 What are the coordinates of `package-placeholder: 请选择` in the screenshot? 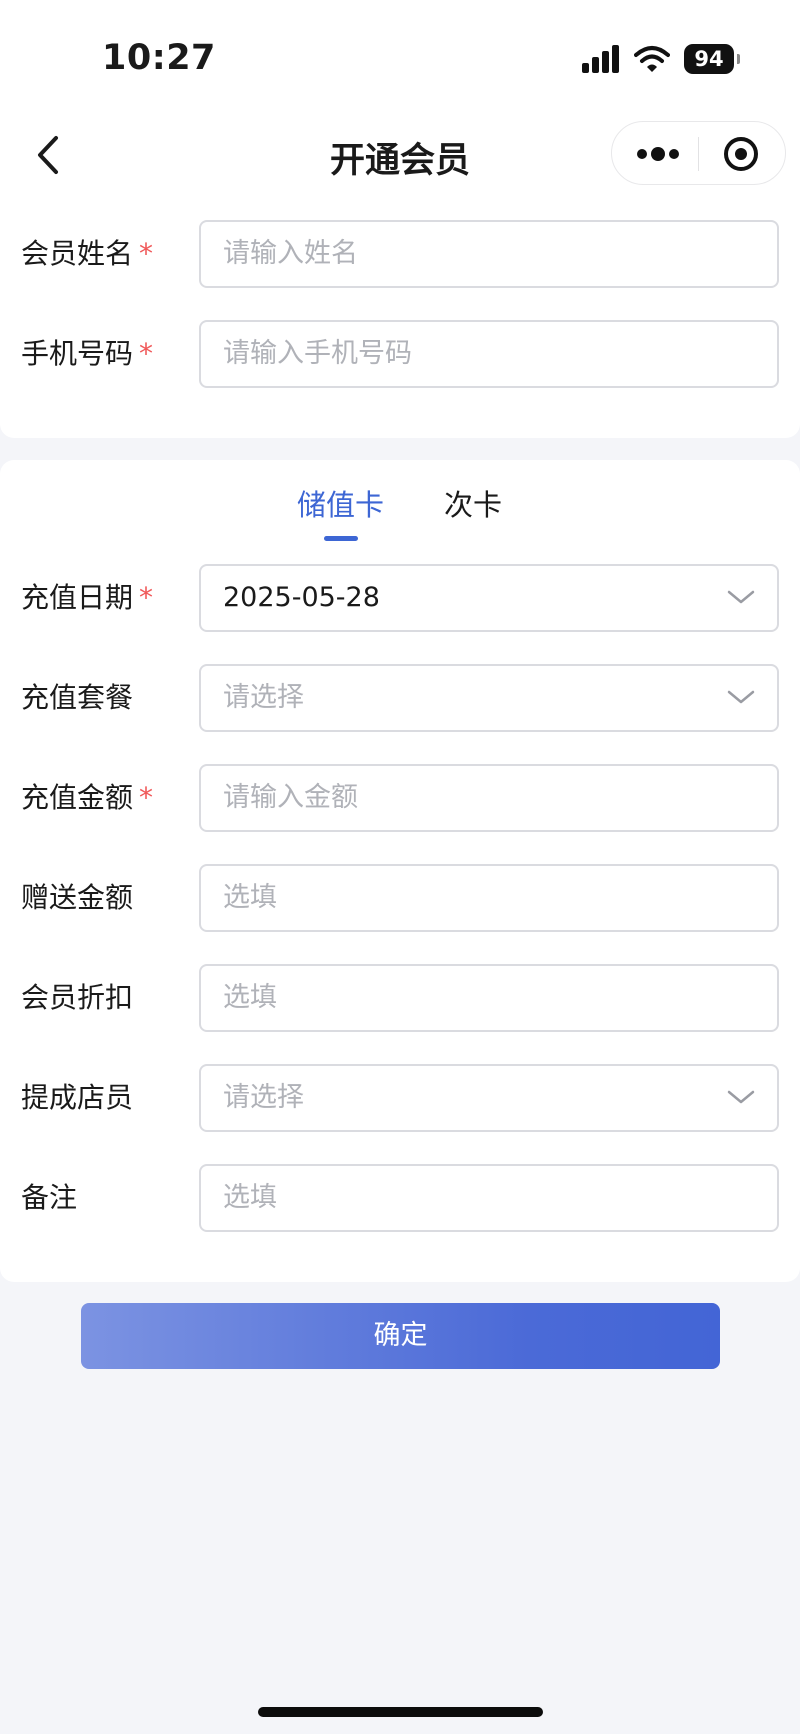 It's located at (263, 697).